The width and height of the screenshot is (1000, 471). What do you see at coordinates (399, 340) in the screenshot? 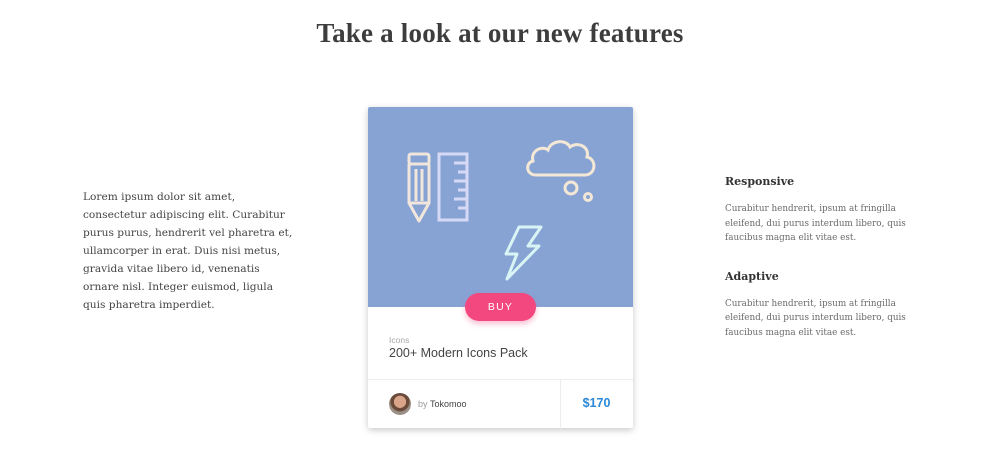
I see `product-category: Icons` at bounding box center [399, 340].